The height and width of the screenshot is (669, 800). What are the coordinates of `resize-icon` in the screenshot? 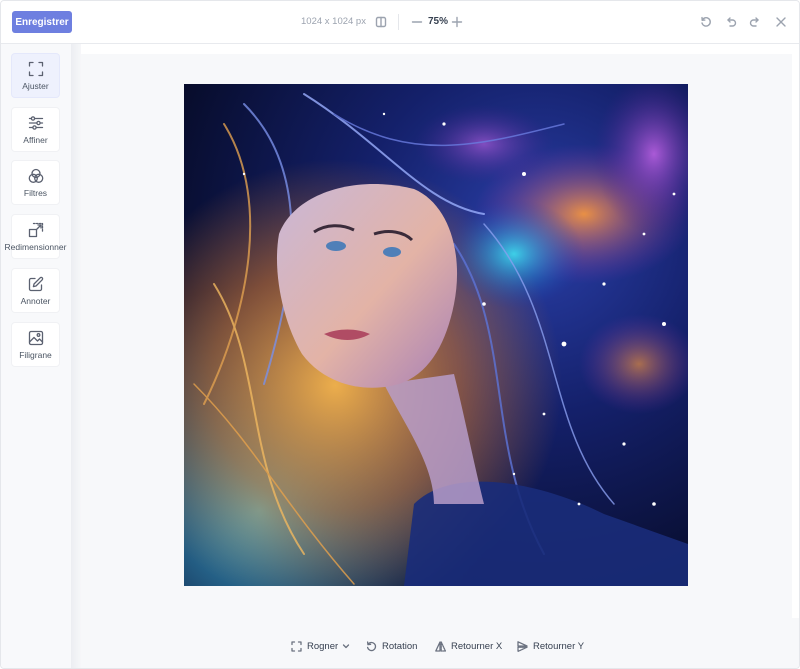 It's located at (35, 230).